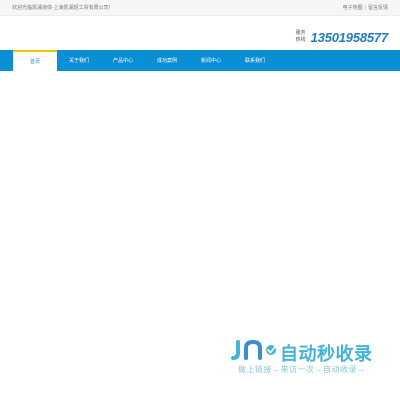  Describe the element at coordinates (255, 60) in the screenshot. I see `nav-item-contact: 联系我们` at that location.